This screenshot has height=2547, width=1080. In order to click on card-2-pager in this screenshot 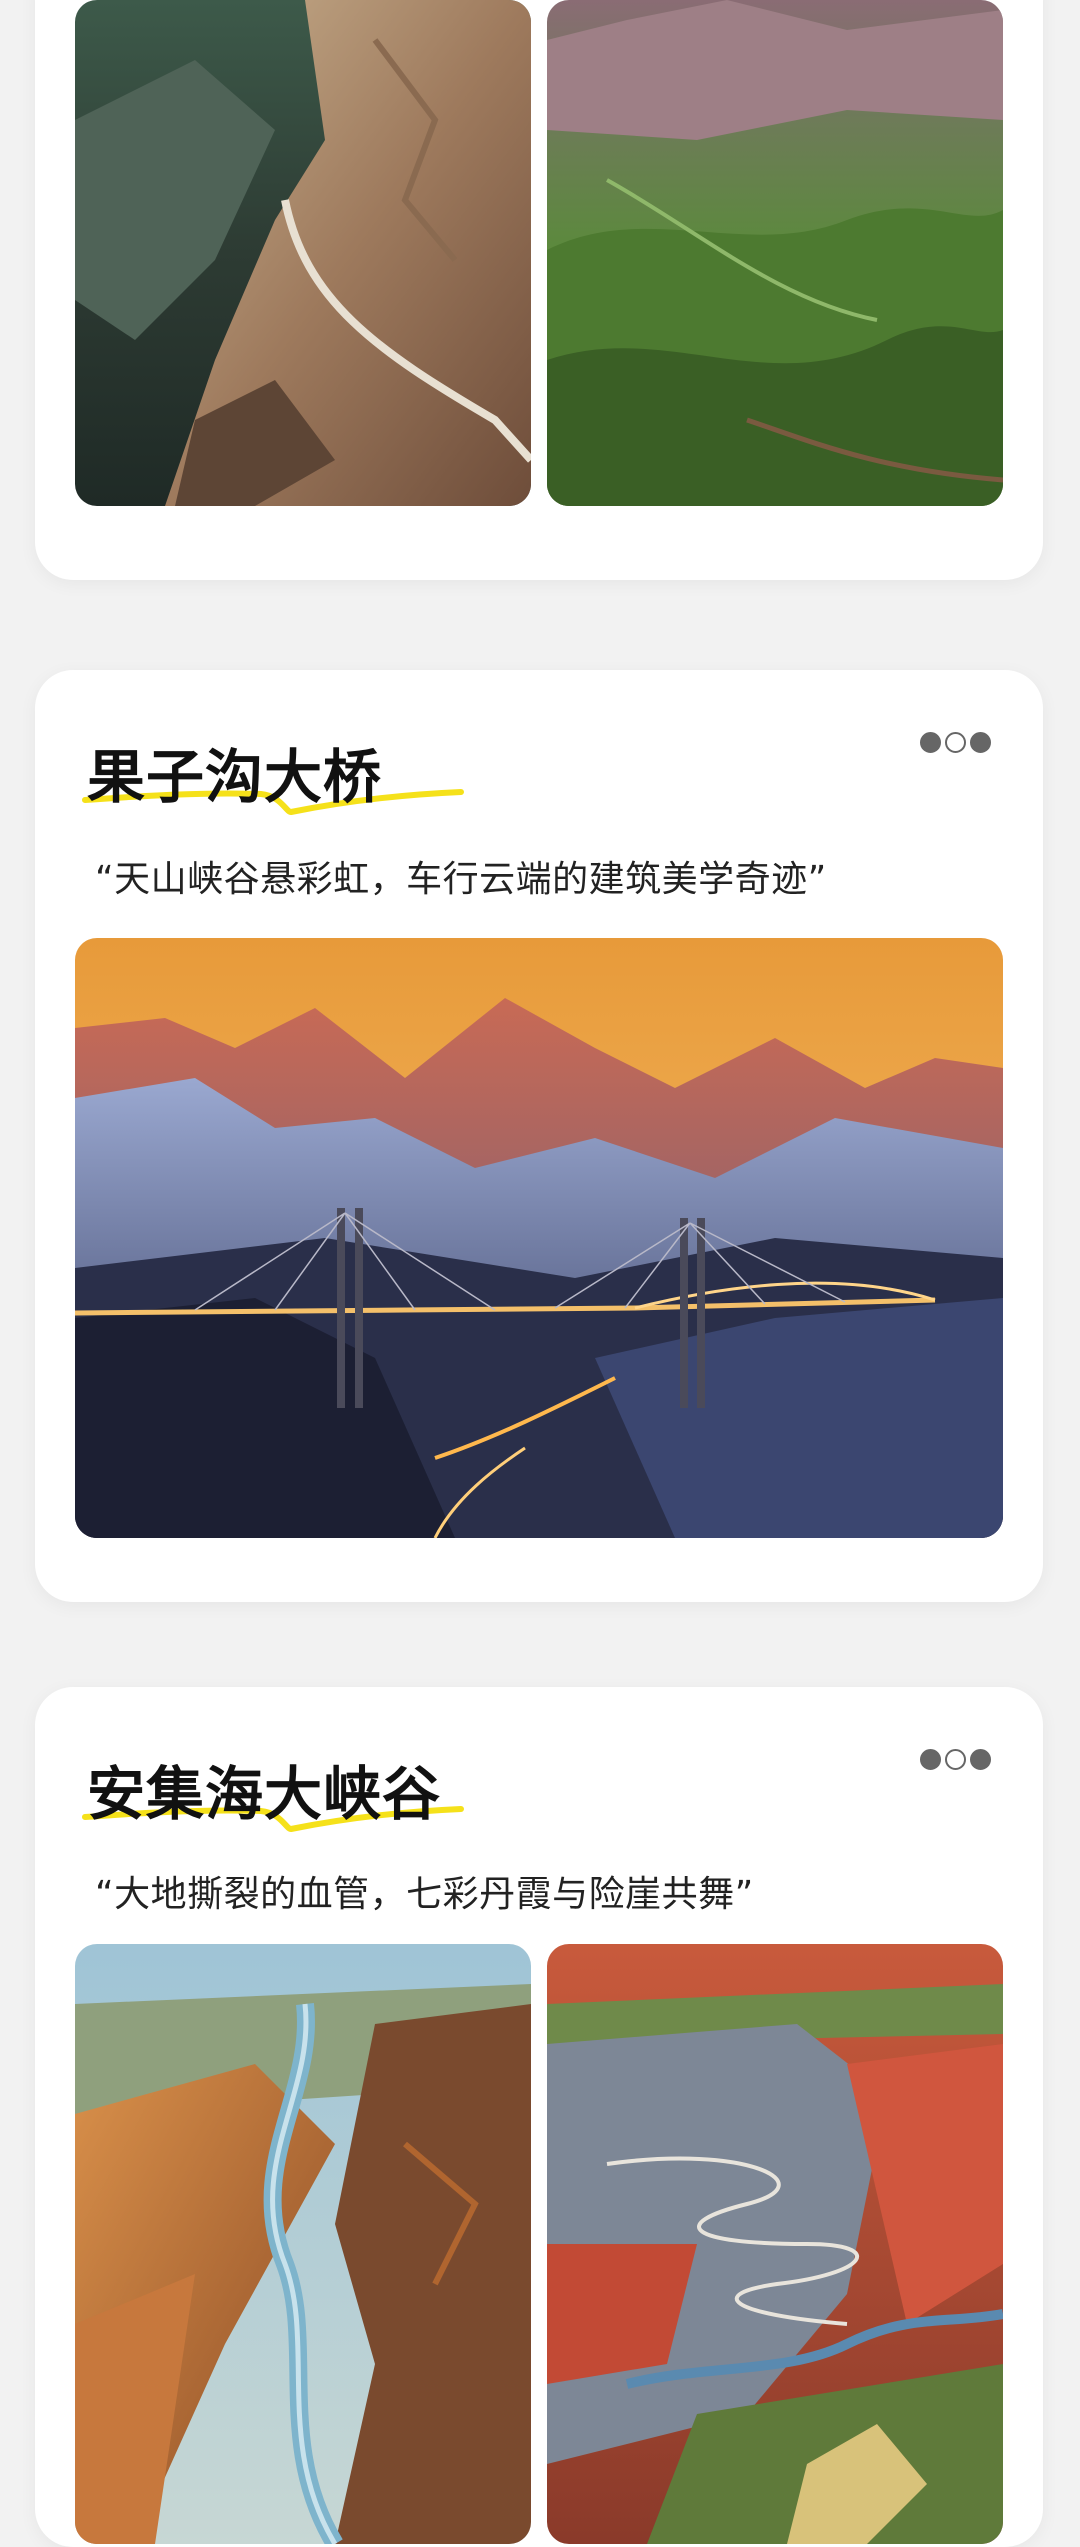, I will do `click(955, 742)`.